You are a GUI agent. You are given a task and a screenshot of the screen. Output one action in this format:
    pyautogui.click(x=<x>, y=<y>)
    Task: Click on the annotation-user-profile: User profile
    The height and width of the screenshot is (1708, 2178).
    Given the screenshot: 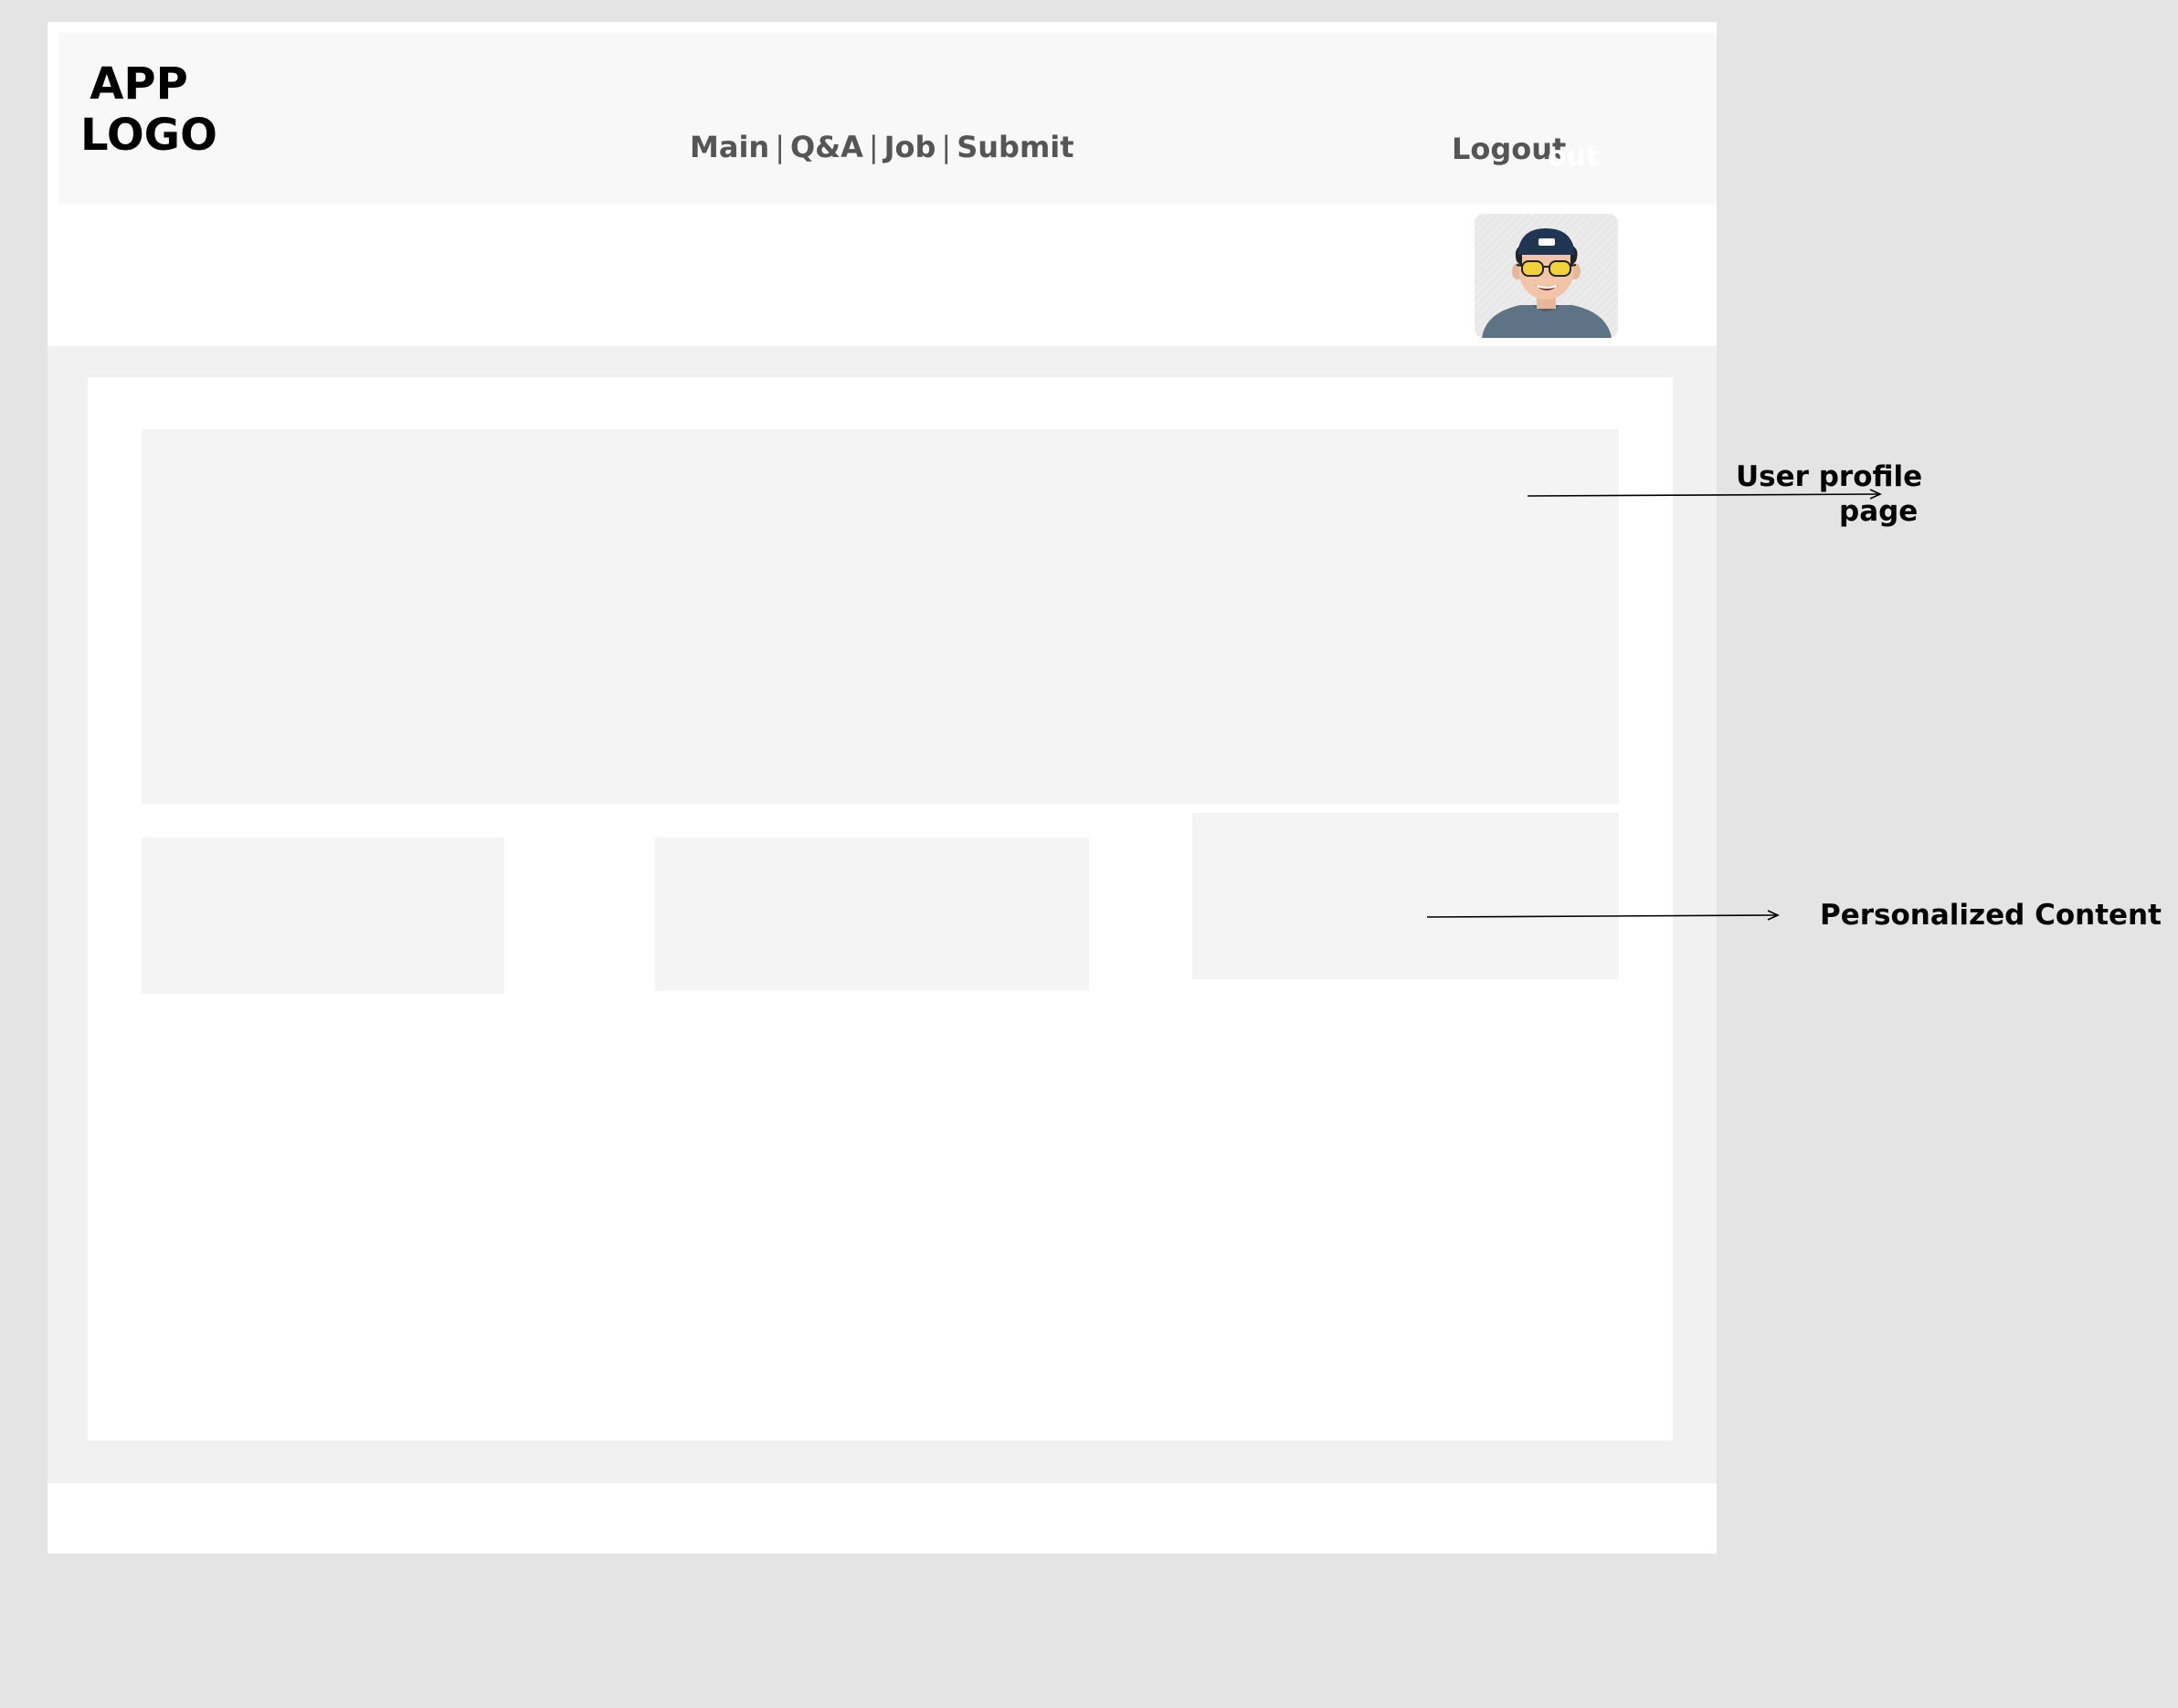 What is the action you would take?
    pyautogui.click(x=1830, y=476)
    